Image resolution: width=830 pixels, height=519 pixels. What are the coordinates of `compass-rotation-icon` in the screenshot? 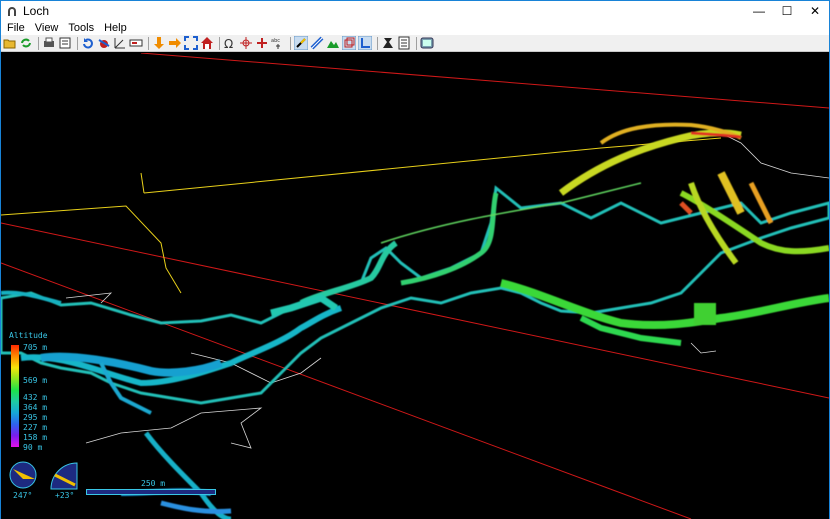 It's located at (23, 475).